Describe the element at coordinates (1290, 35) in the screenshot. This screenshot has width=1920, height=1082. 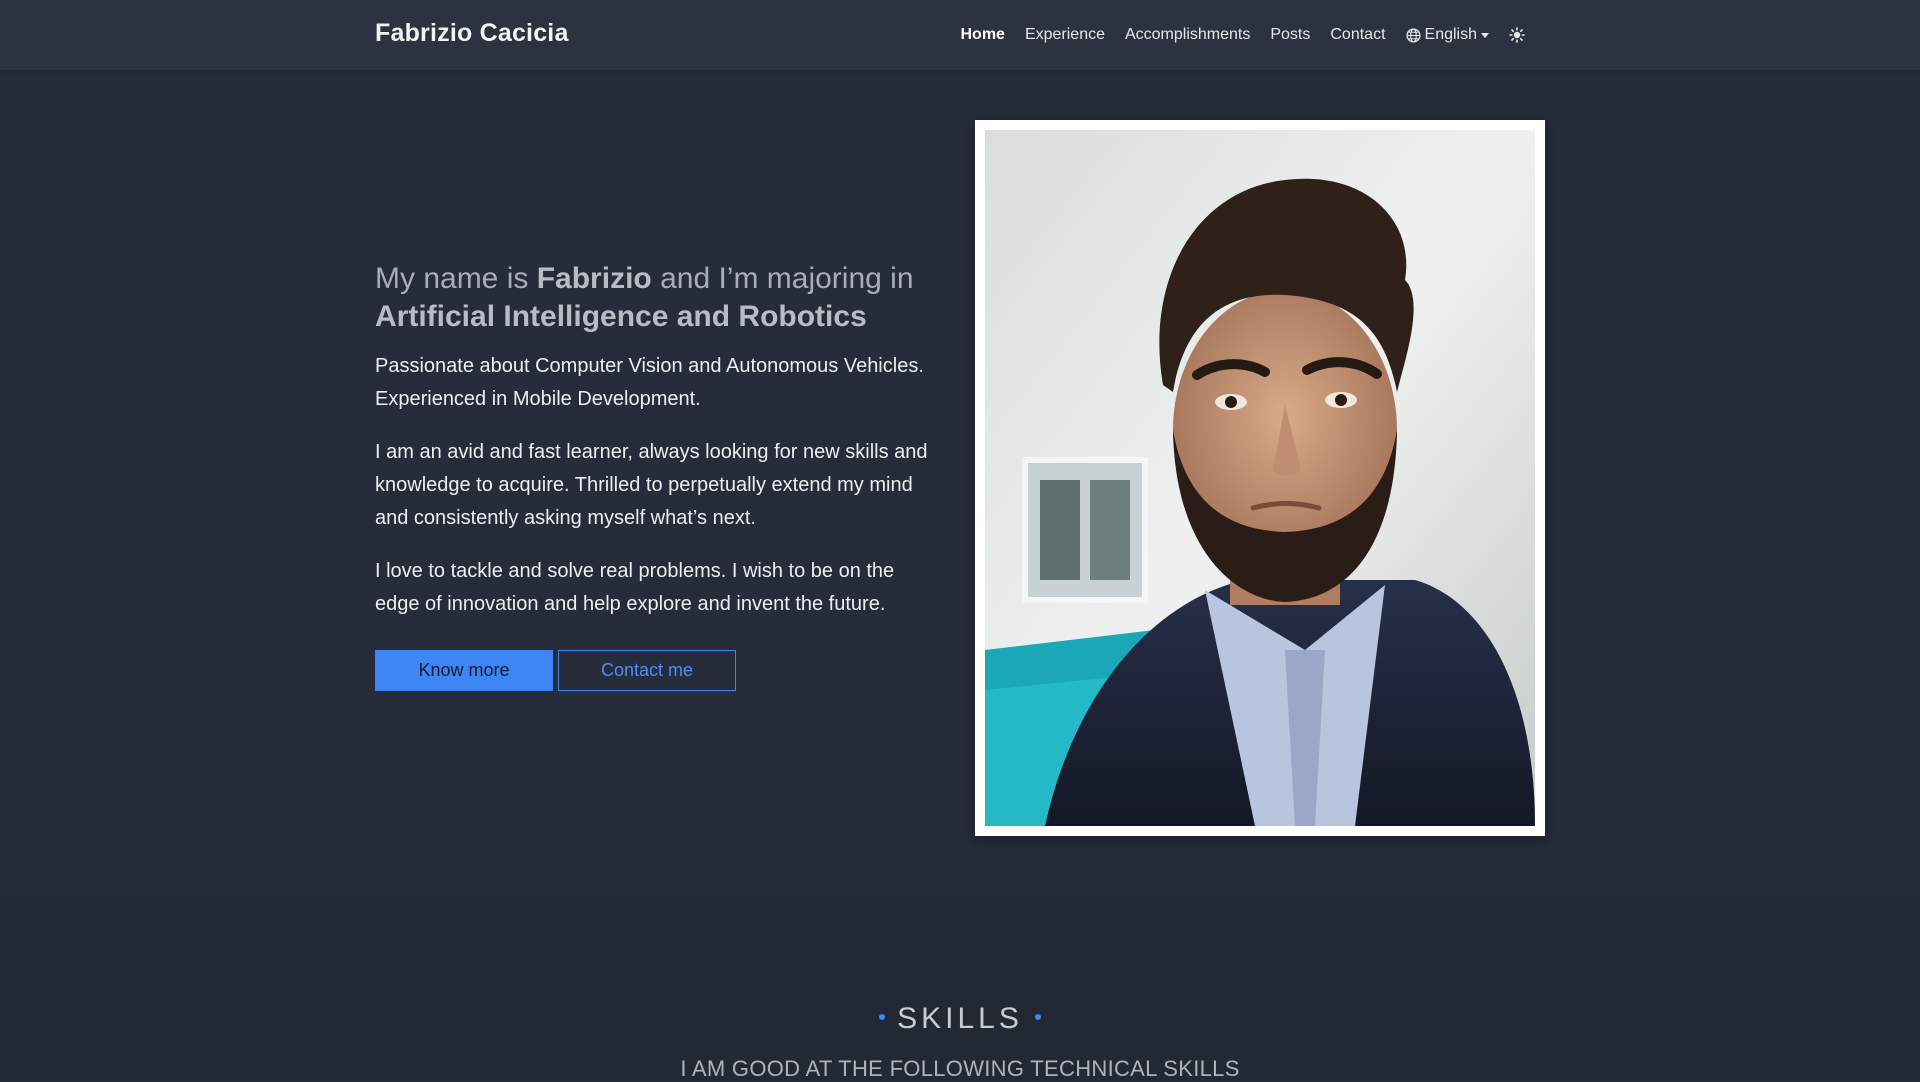
I see `nav-item-posts: Posts` at that location.